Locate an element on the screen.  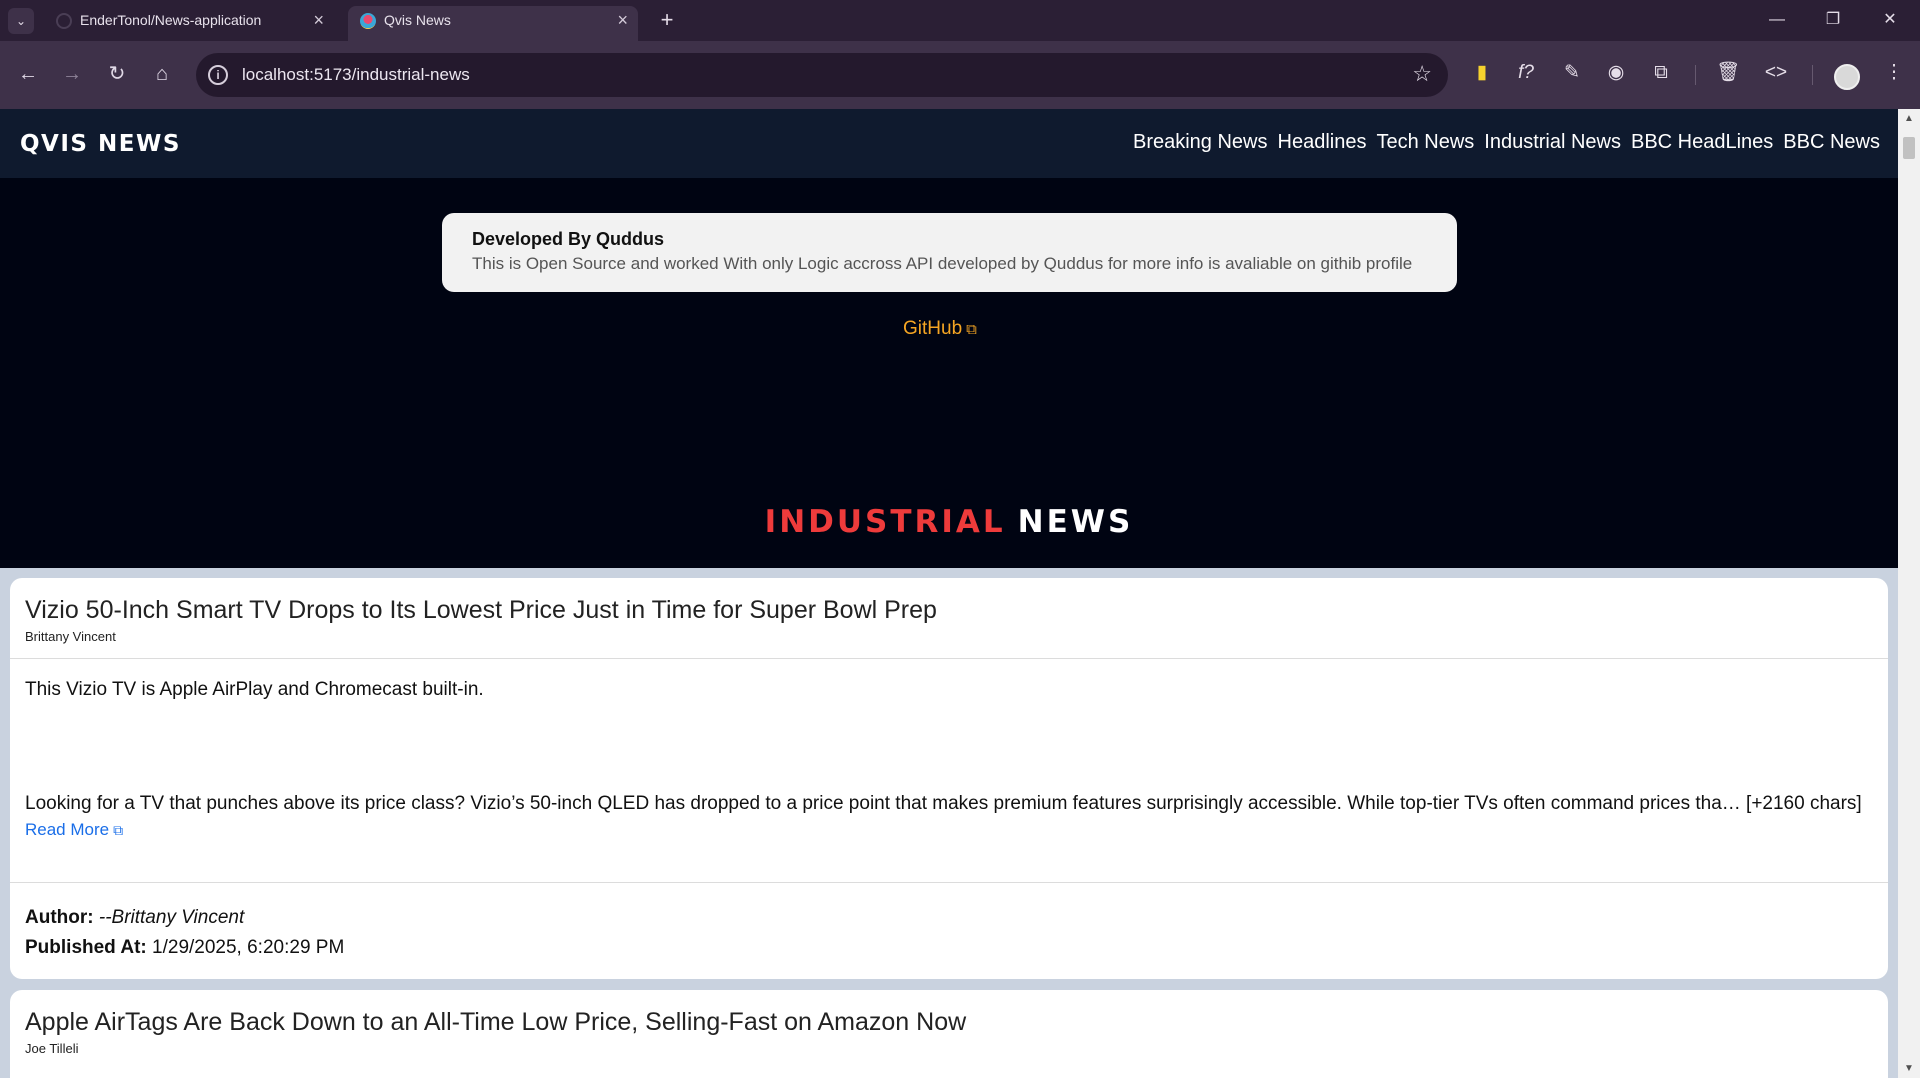
card-subtitle-author: Brittany Vincent is located at coordinates (70, 636).